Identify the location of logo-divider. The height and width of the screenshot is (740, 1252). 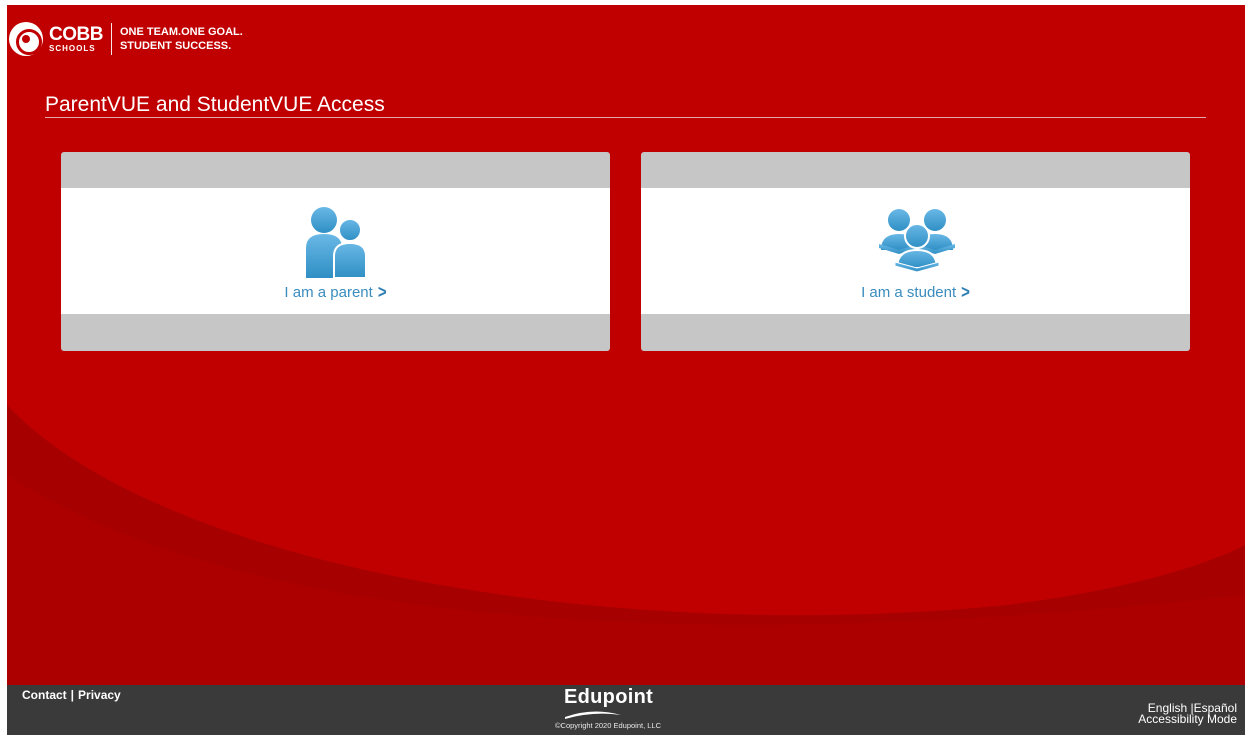
(111, 39).